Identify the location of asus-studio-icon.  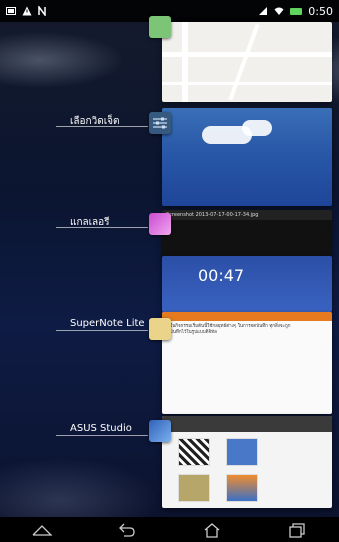
(160, 431).